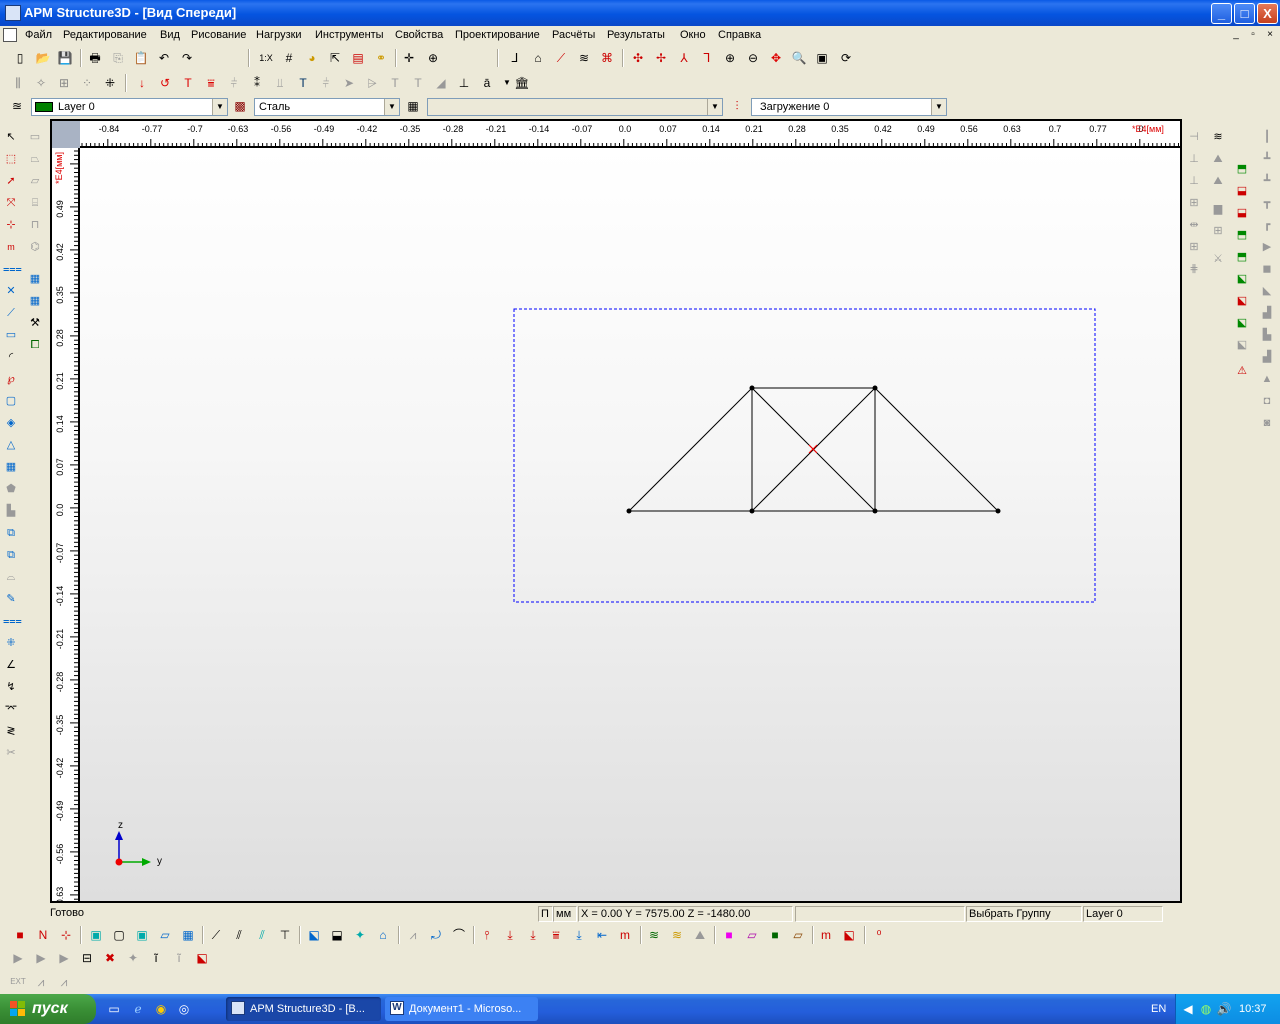 The height and width of the screenshot is (1024, 1280). What do you see at coordinates (18, 83) in the screenshot?
I see `support-icon: ⫼` at bounding box center [18, 83].